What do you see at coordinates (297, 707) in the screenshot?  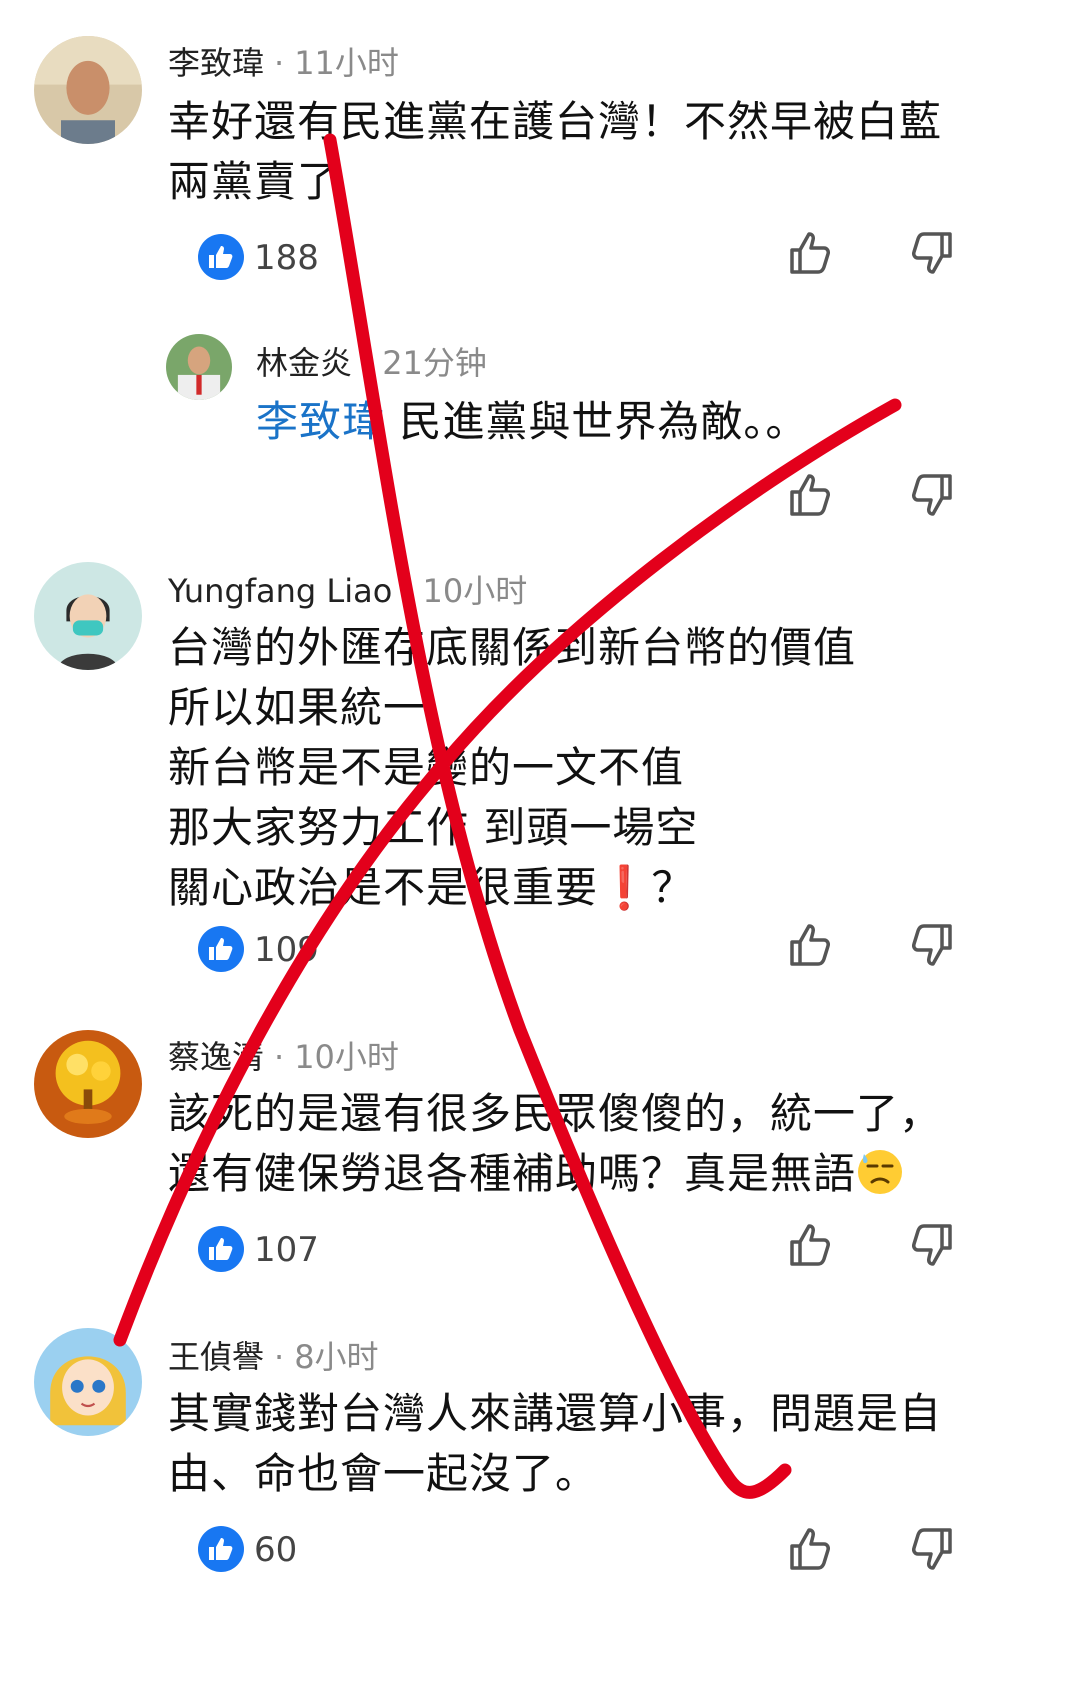 I see `comment-line: 所以如果統一` at bounding box center [297, 707].